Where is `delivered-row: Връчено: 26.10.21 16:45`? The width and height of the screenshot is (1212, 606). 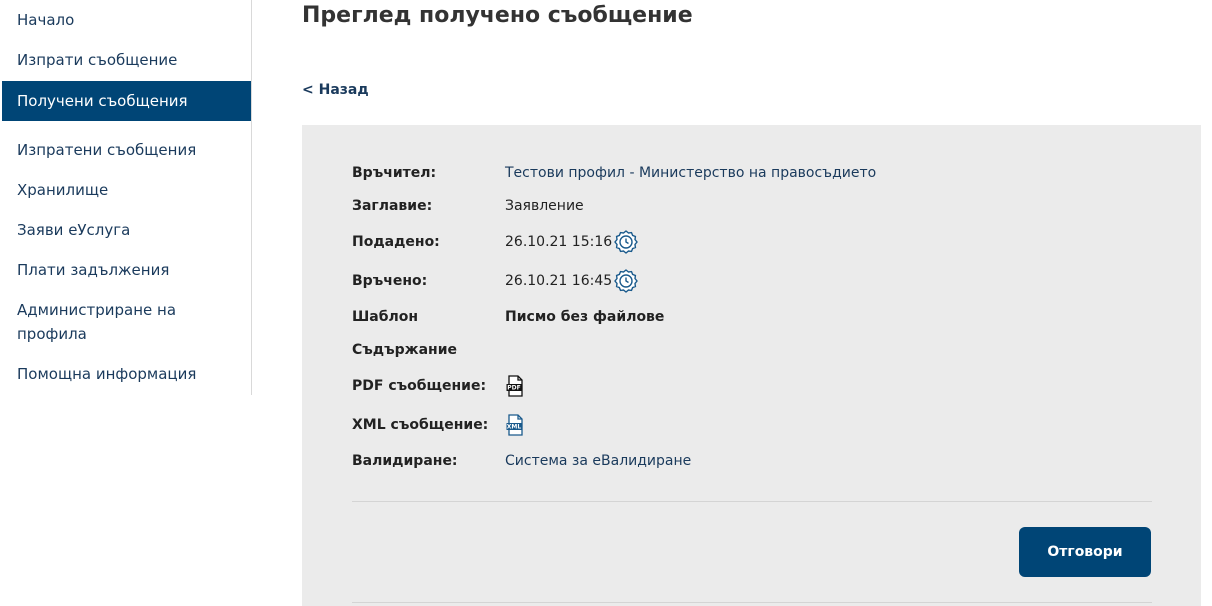 delivered-row: Връчено: 26.10.21 16:45 is located at coordinates (495, 281).